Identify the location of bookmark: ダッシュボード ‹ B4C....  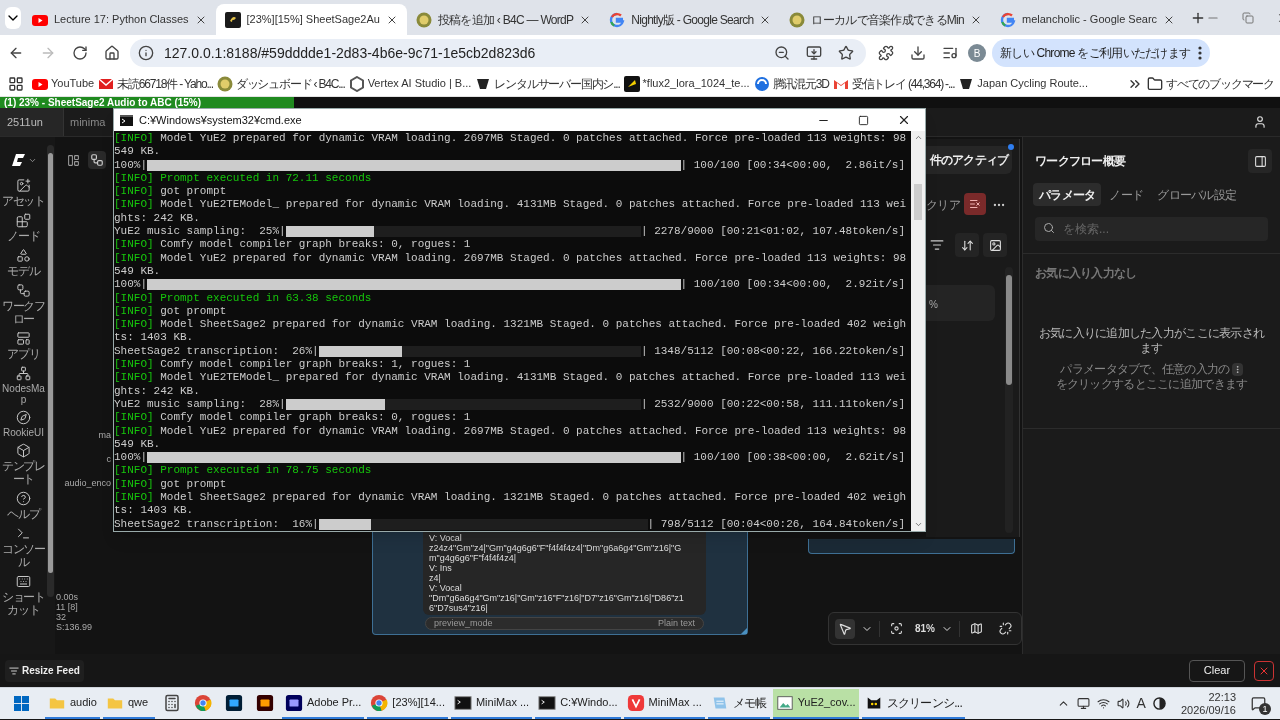
(280, 83).